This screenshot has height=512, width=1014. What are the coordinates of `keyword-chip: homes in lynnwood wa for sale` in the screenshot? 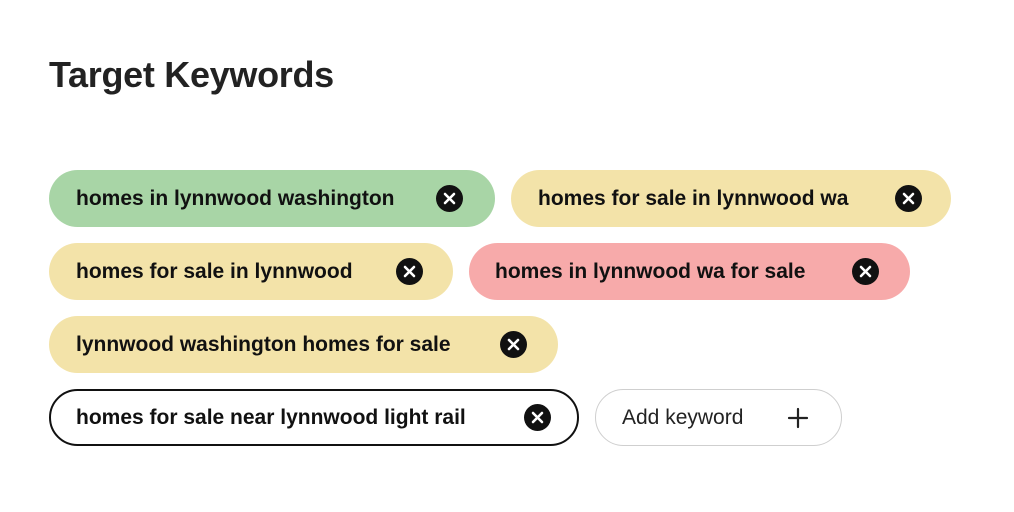 It's located at (689, 271).